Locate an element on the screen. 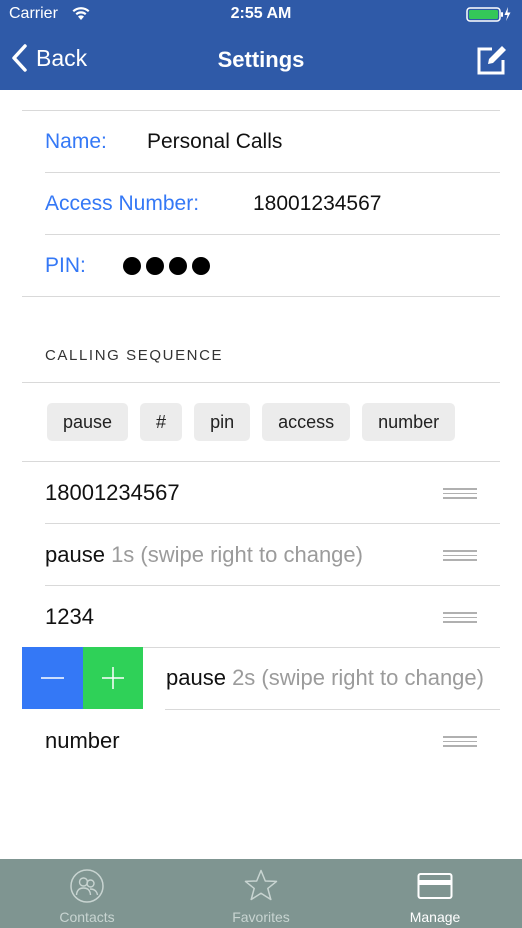 The width and height of the screenshot is (522, 928). sequence-step: 1234 is located at coordinates (261, 617).